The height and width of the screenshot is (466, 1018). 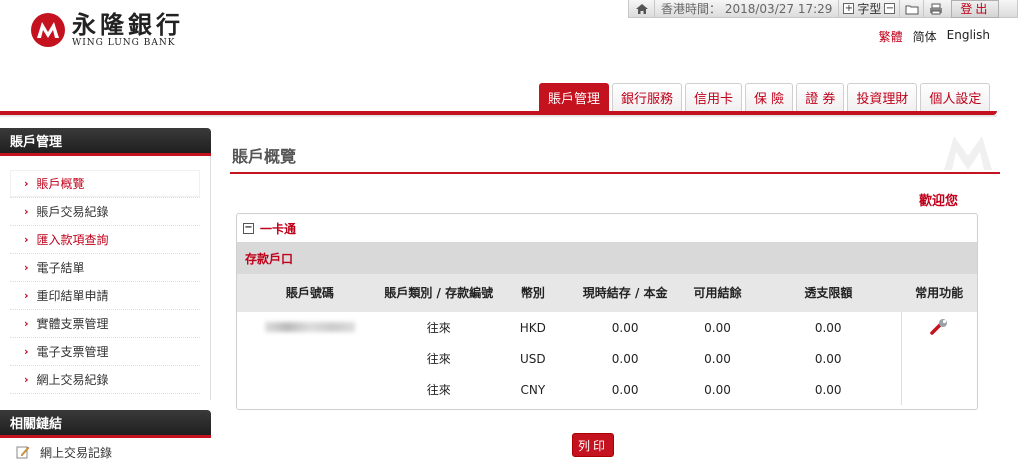 I want to click on currency-cell: USD, so click(x=533, y=358).